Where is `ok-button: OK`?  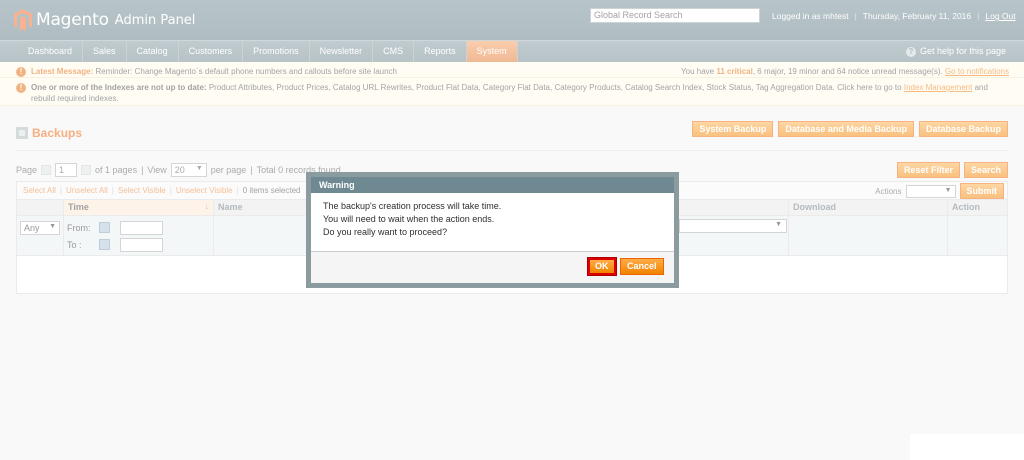 ok-button: OK is located at coordinates (602, 266).